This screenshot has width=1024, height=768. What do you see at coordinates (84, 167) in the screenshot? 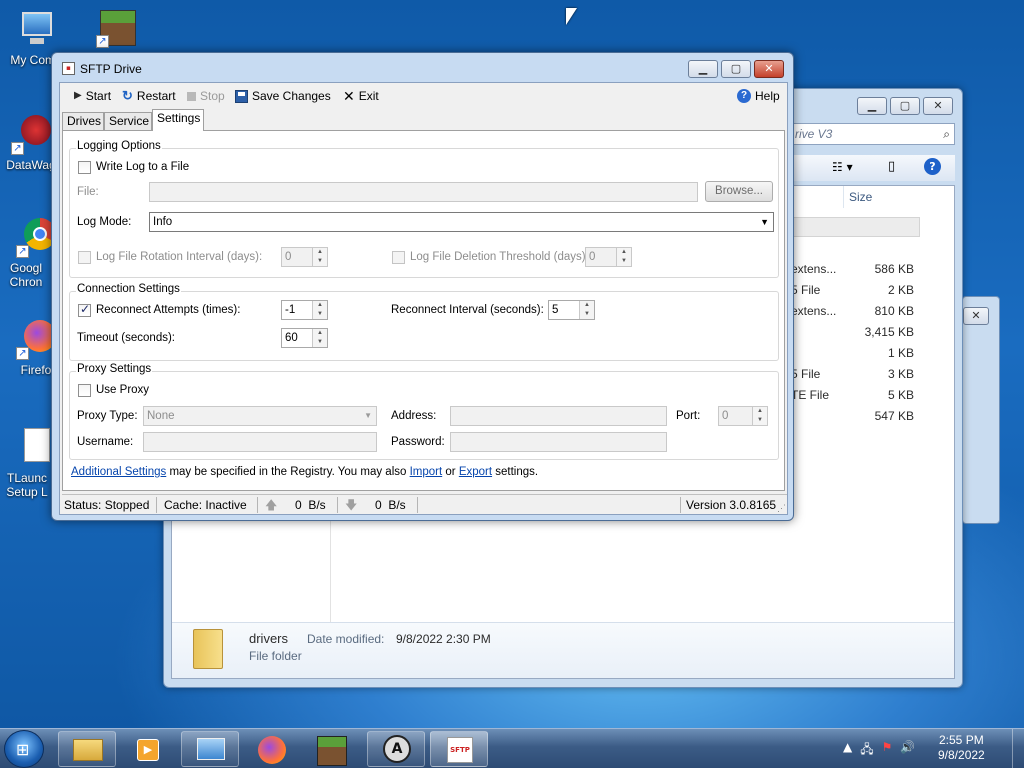
I see `write-log-checkbox` at bounding box center [84, 167].